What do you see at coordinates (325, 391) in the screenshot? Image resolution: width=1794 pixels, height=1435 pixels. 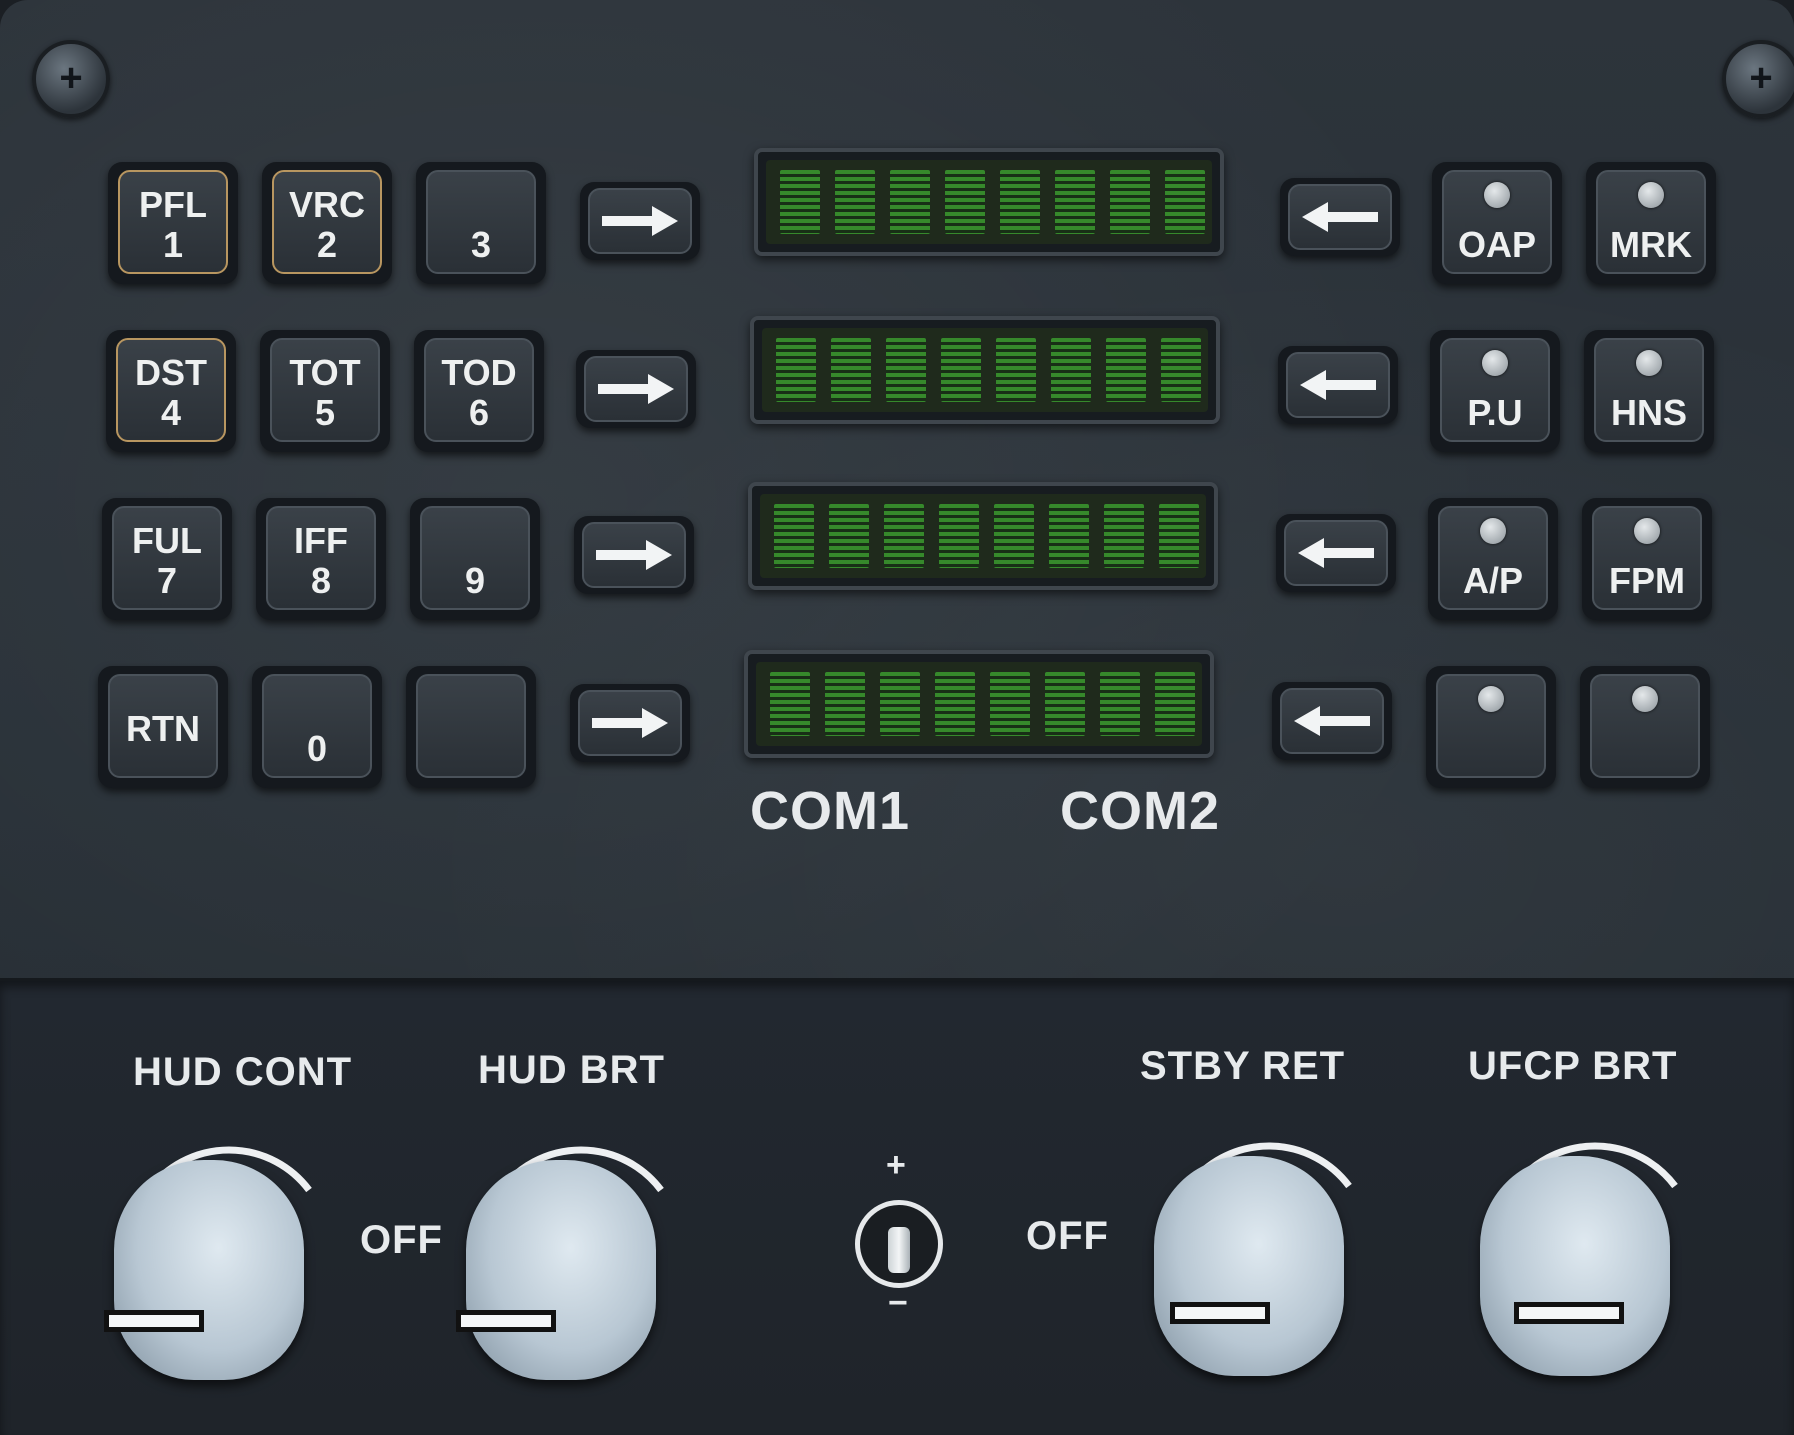 I see `key-tot-5: TOT 5` at bounding box center [325, 391].